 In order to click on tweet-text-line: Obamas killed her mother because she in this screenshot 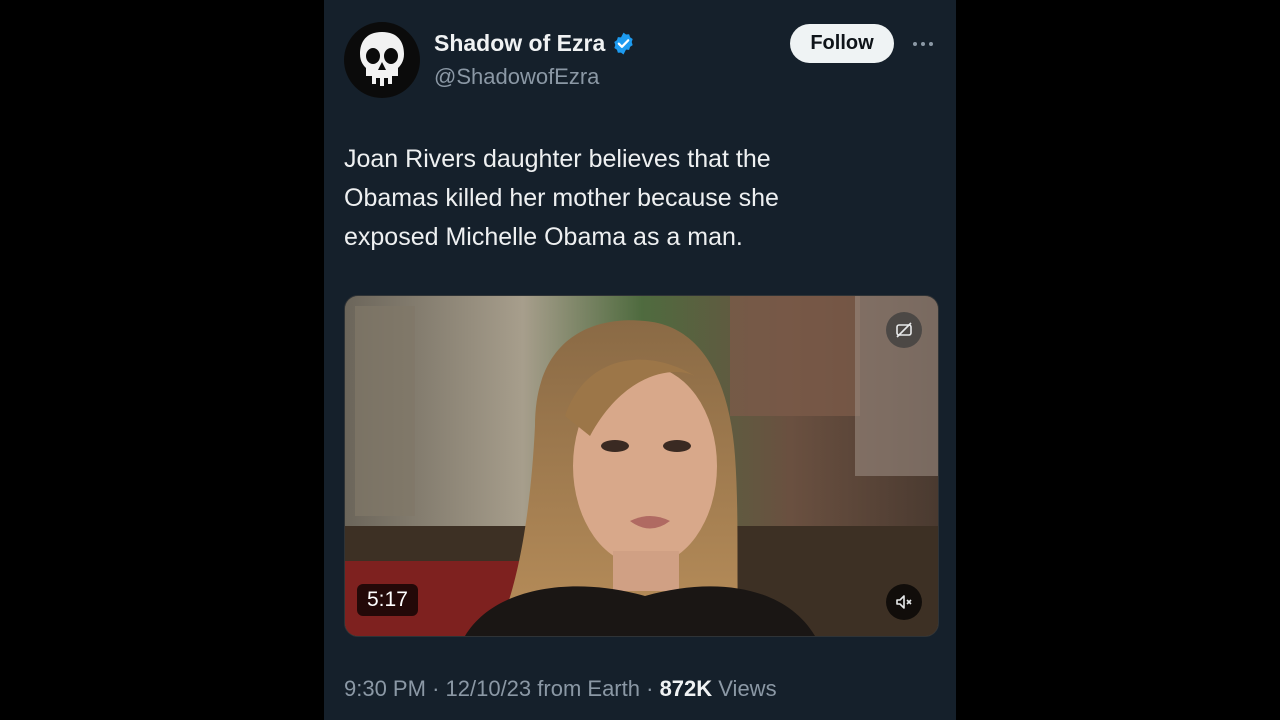, I will do `click(561, 198)`.